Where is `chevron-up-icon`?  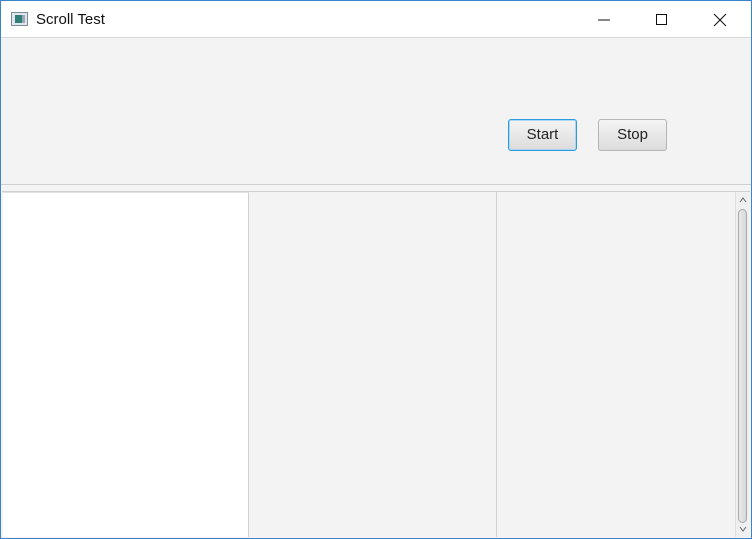
chevron-up-icon is located at coordinates (743, 200).